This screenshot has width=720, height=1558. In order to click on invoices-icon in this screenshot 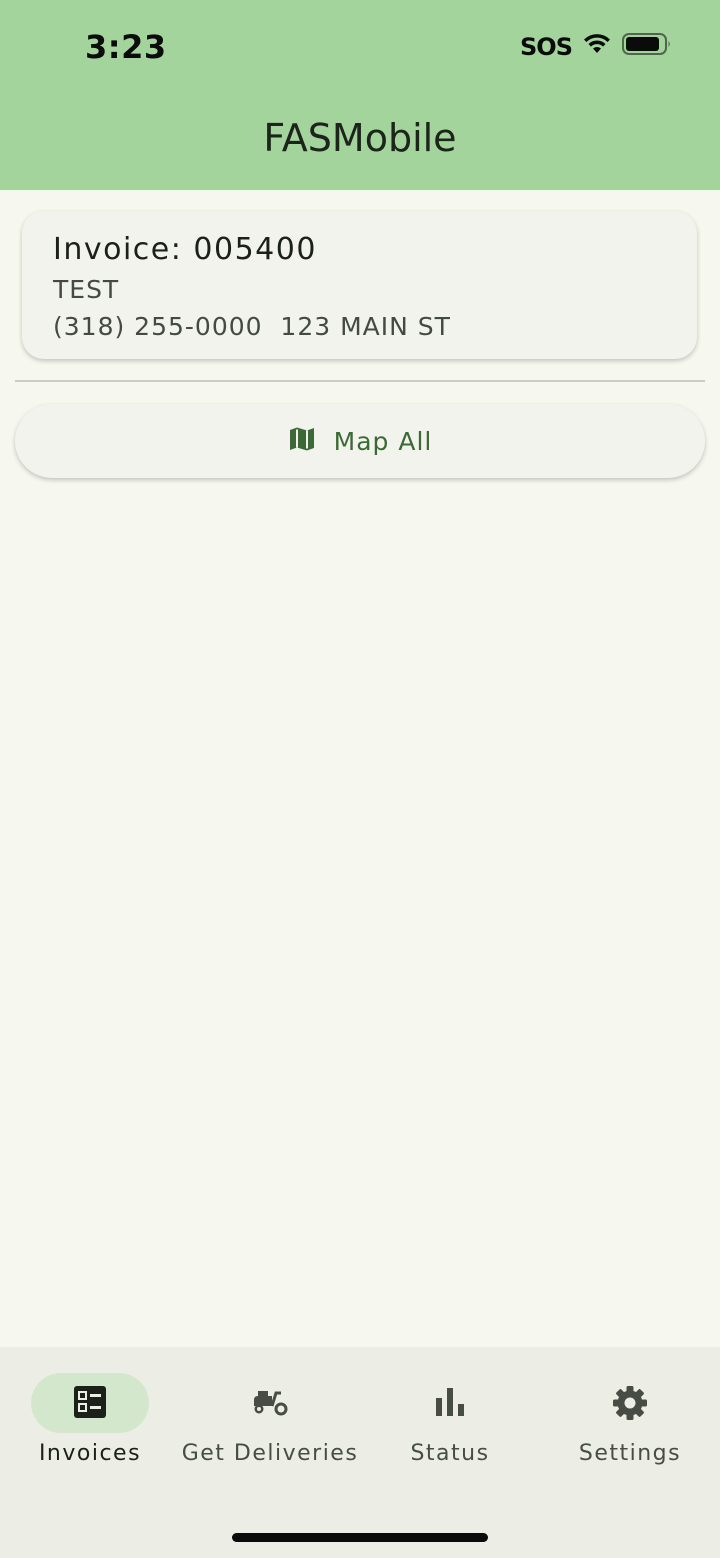, I will do `click(90, 1402)`.